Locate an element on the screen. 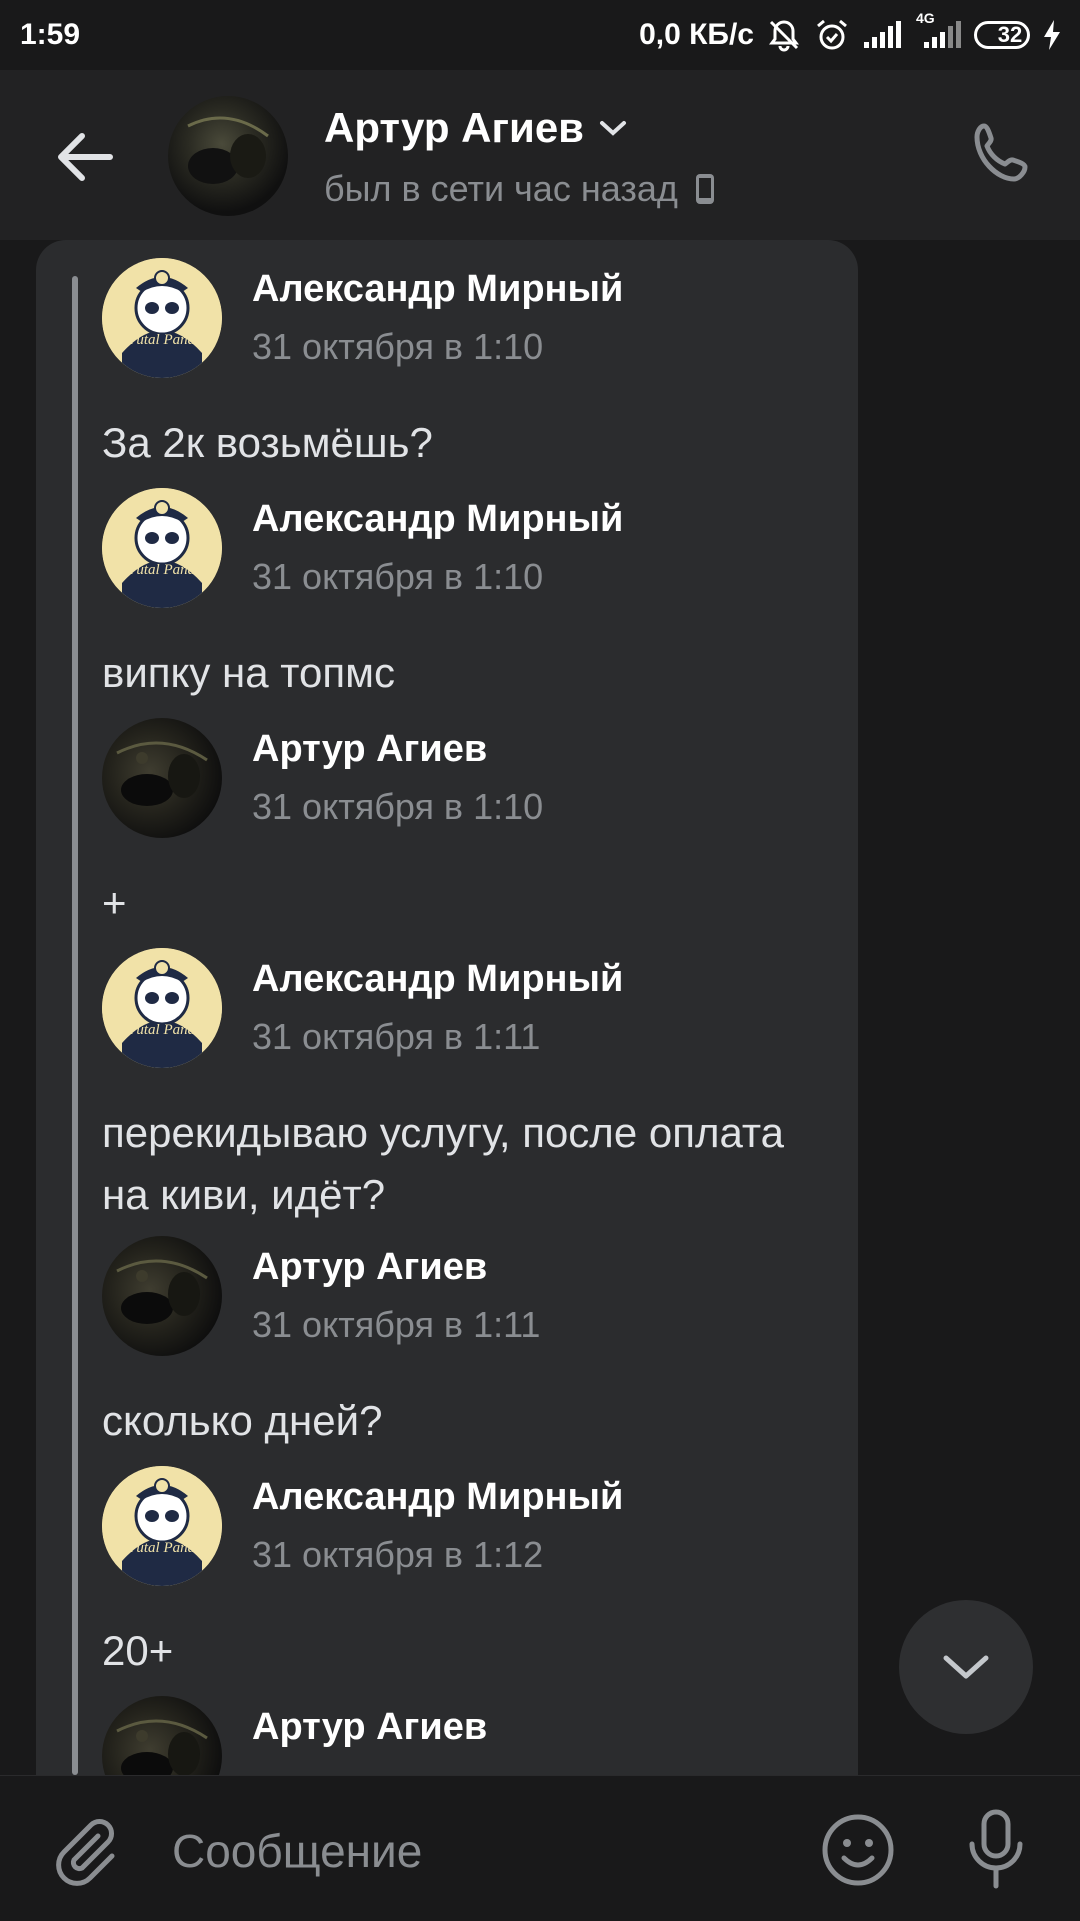  back-arrow-icon is located at coordinates (85, 157).